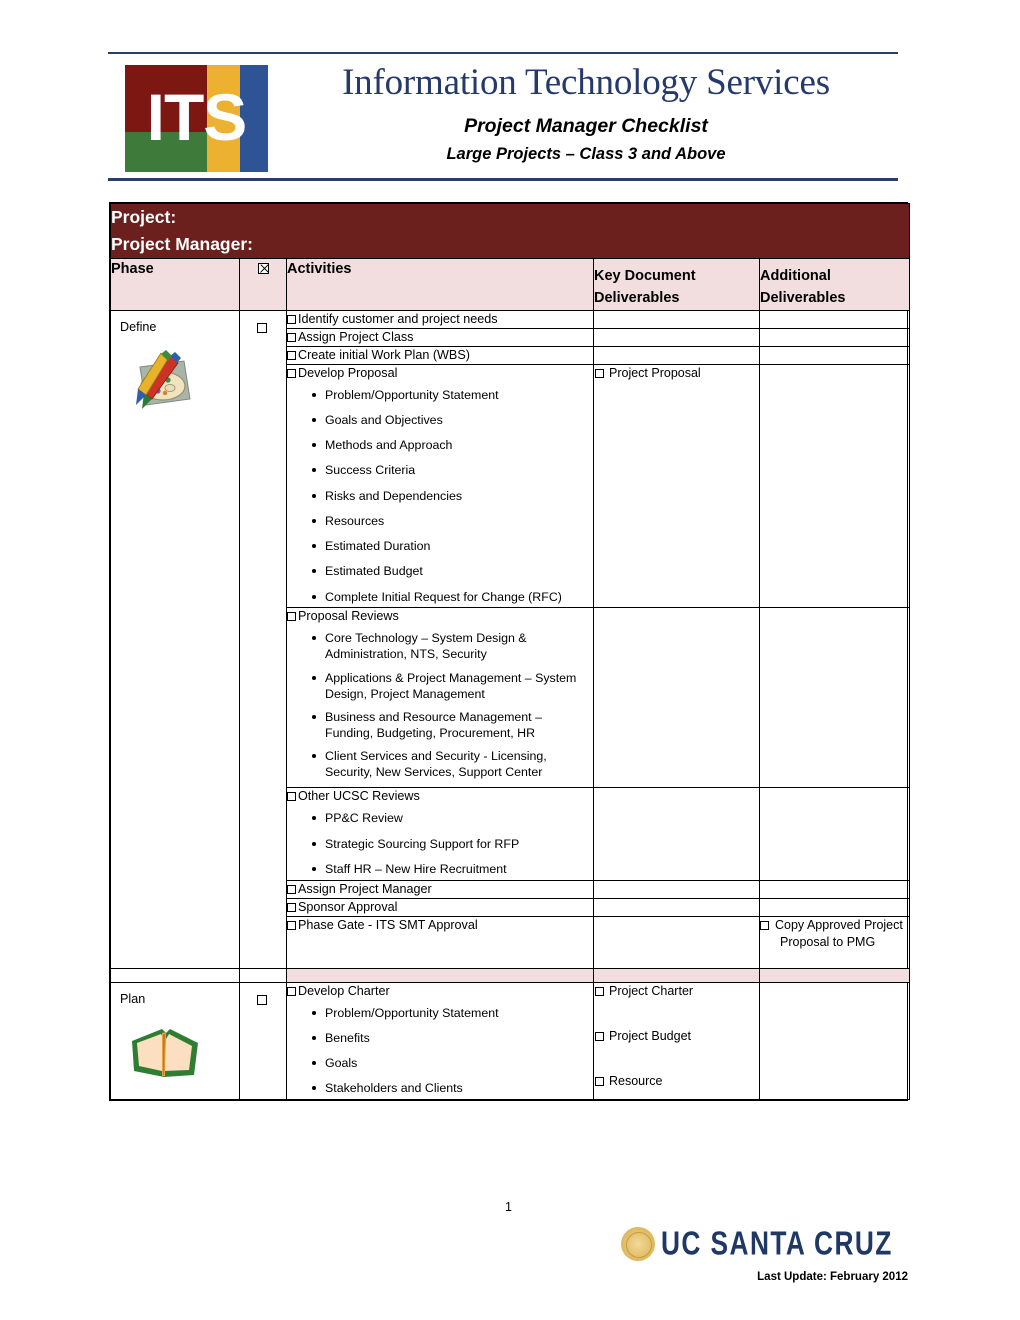 The width and height of the screenshot is (1020, 1320). I want to click on column-header-key-line1: Key Document, so click(645, 276).